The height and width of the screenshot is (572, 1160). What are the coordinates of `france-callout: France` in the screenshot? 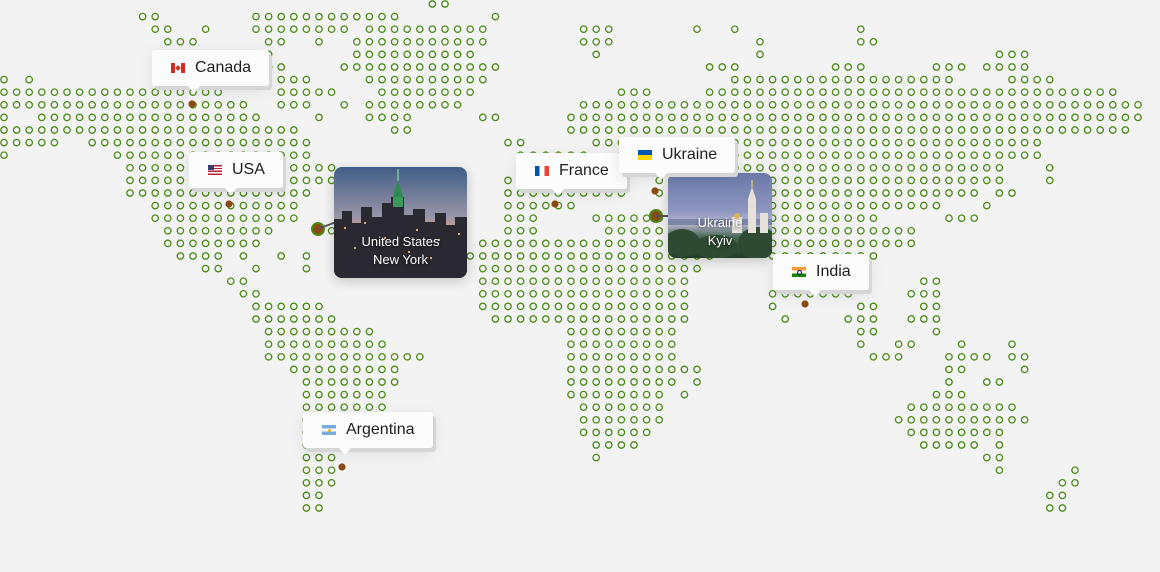 It's located at (571, 174).